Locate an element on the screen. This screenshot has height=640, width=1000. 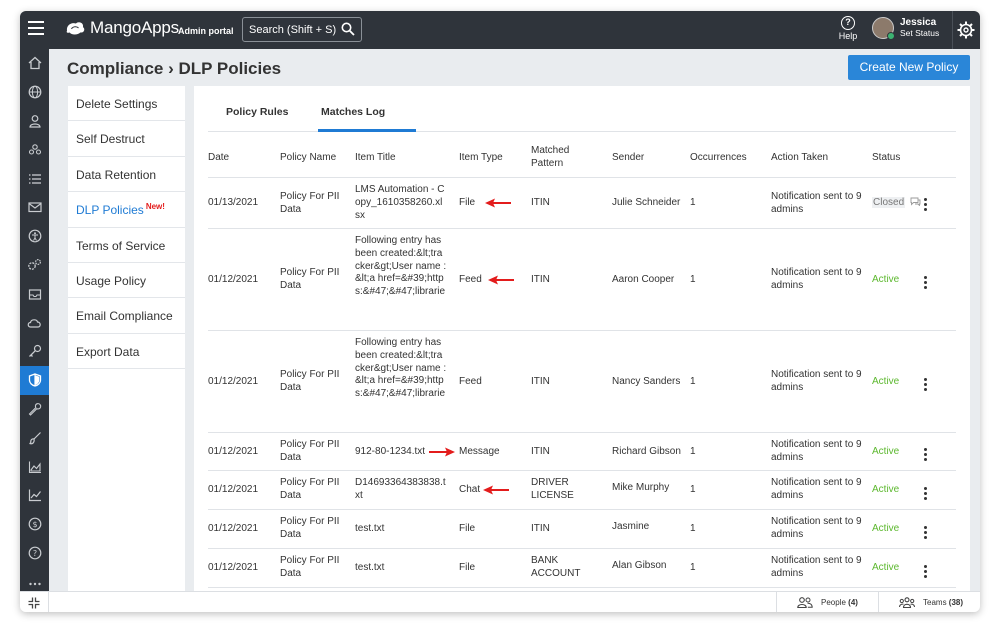
search-input: Search (Shift + S) is located at coordinates (302, 29).